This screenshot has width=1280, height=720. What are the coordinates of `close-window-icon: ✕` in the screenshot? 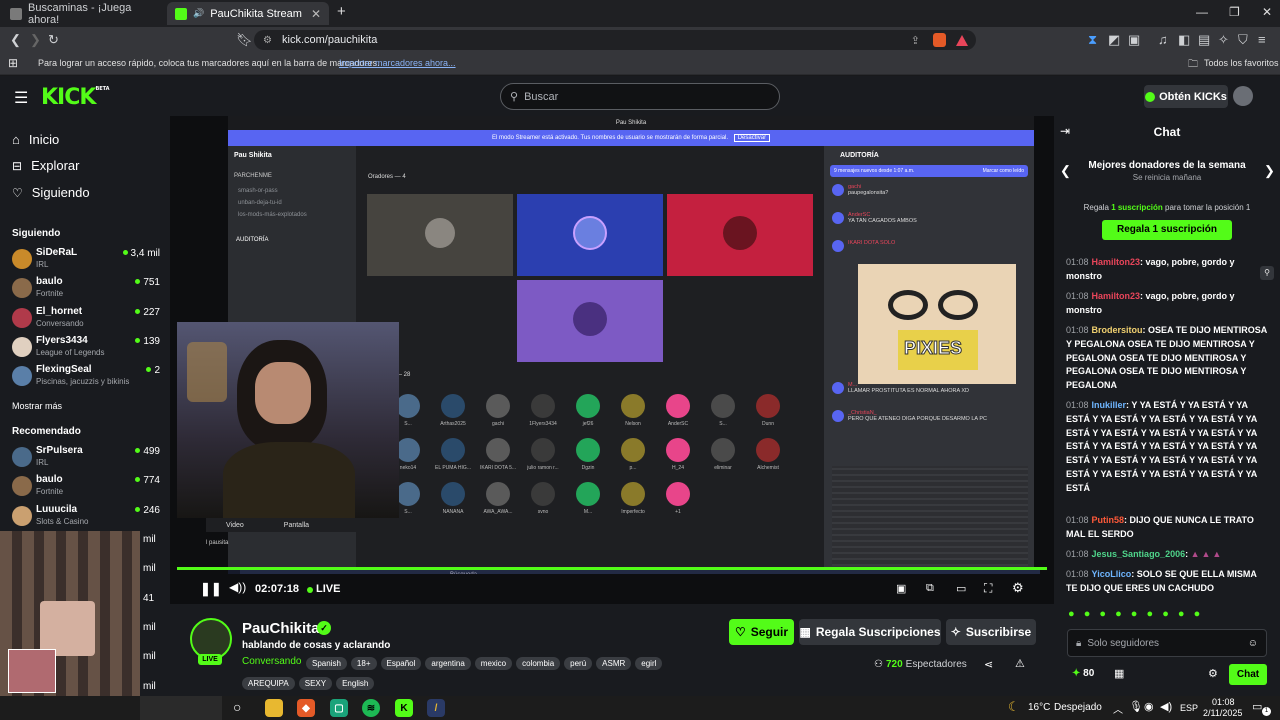 It's located at (1267, 12).